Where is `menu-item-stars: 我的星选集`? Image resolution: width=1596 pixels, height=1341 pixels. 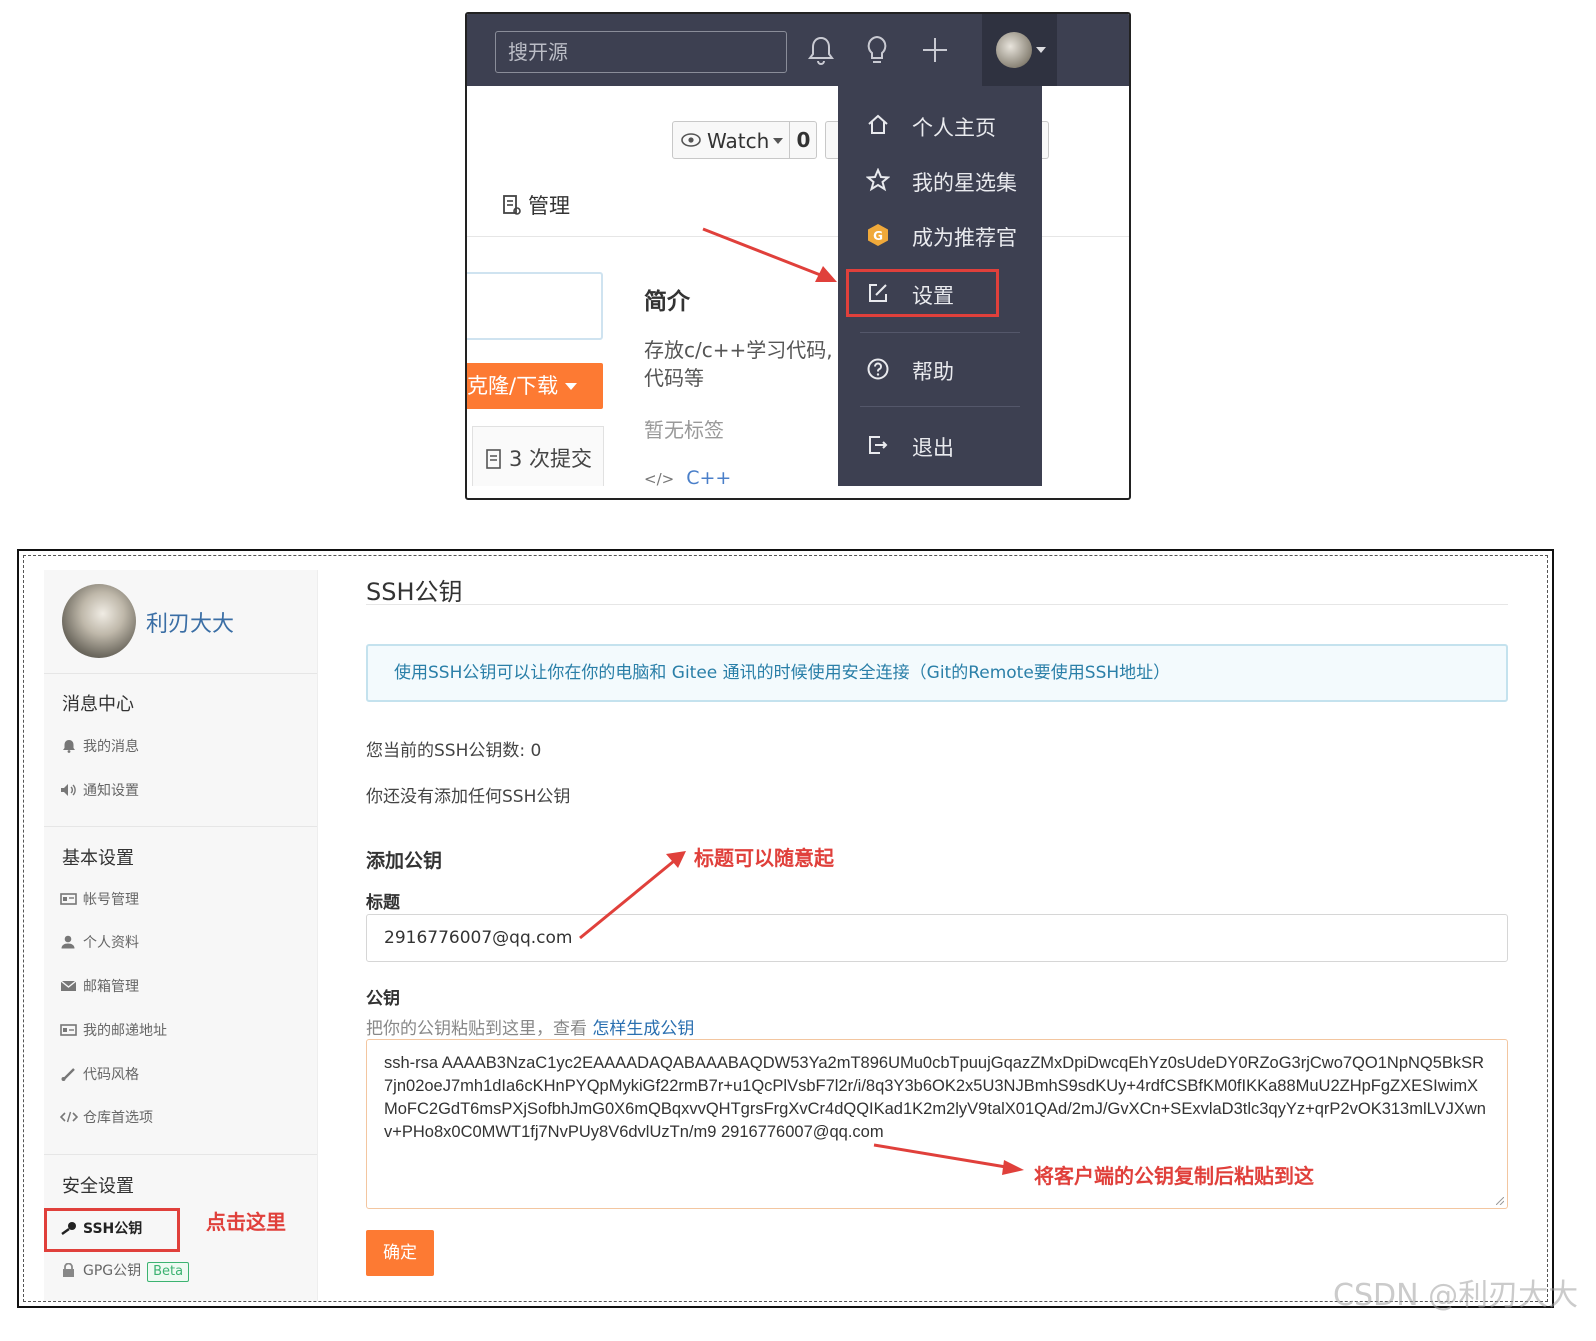 menu-item-stars: 我的星选集 is located at coordinates (940, 180).